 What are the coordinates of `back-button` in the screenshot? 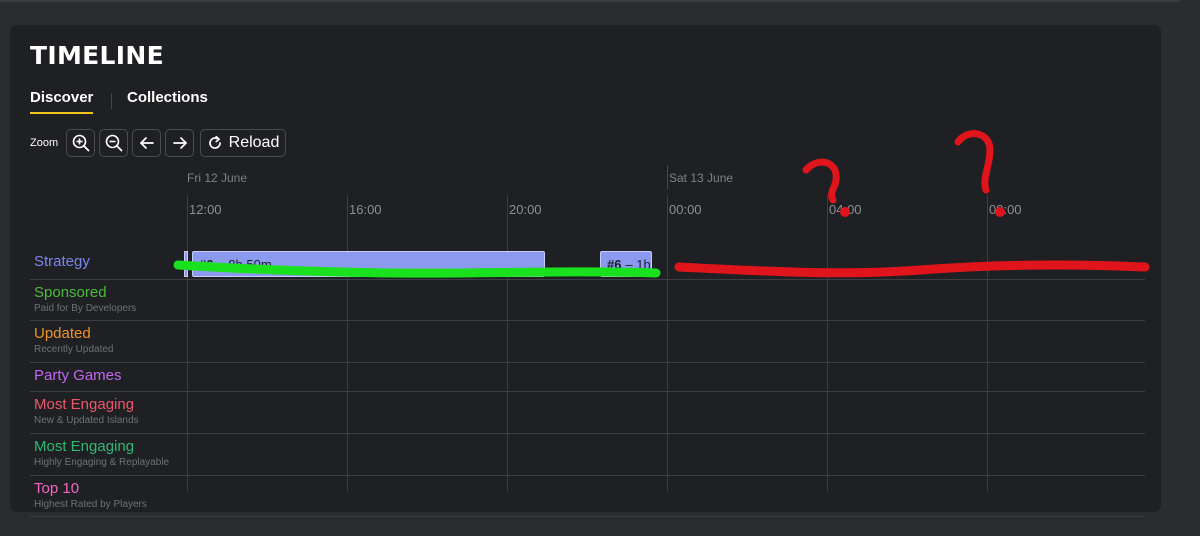 It's located at (146, 143).